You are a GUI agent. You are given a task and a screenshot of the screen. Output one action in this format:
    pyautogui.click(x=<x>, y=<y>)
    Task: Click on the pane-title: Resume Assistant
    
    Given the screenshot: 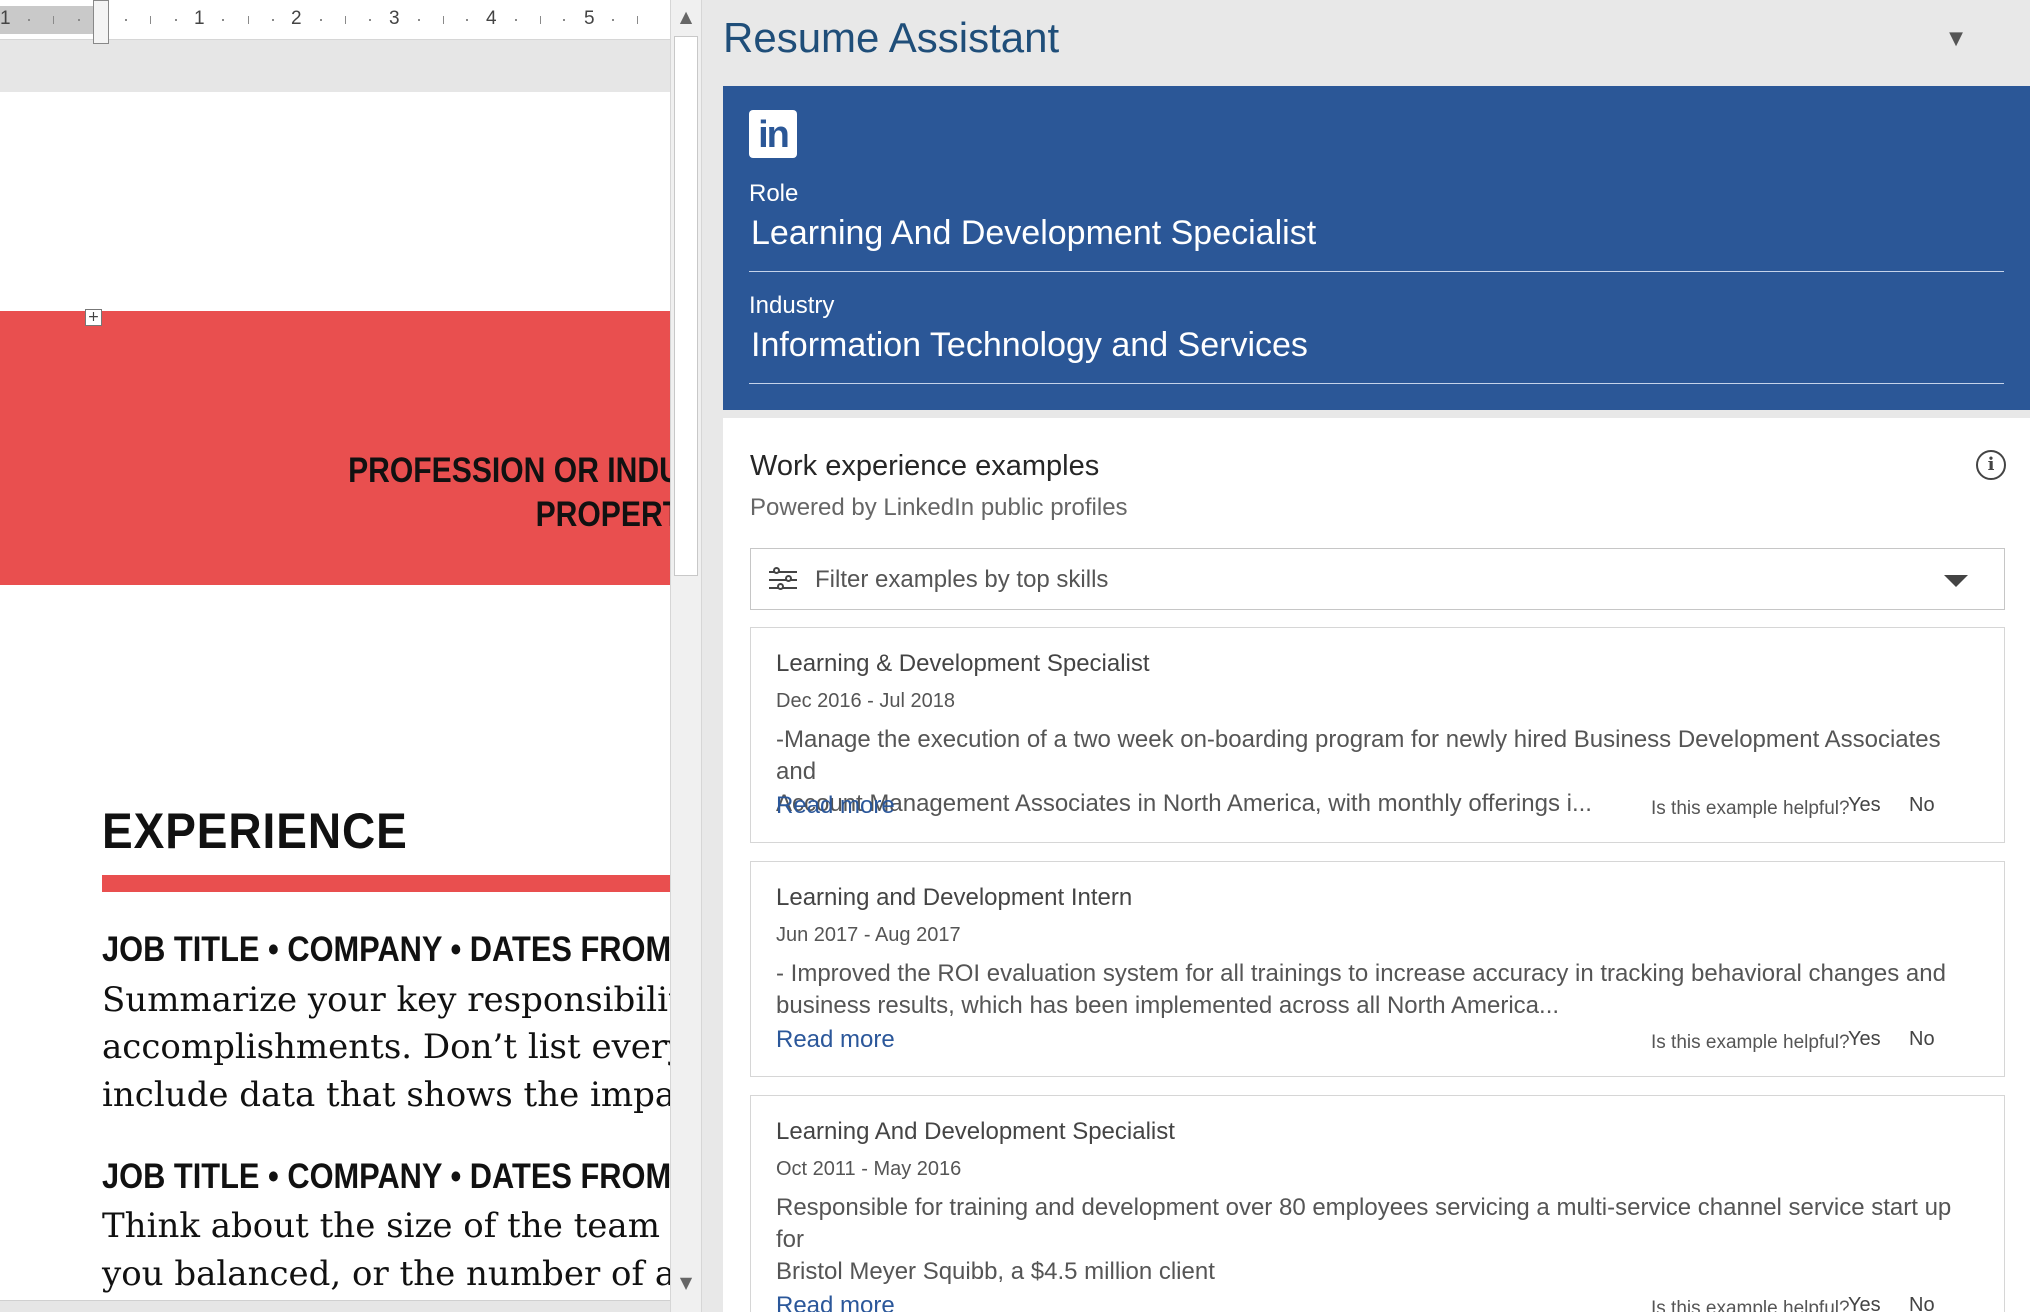 What is the action you would take?
    pyautogui.click(x=891, y=37)
    